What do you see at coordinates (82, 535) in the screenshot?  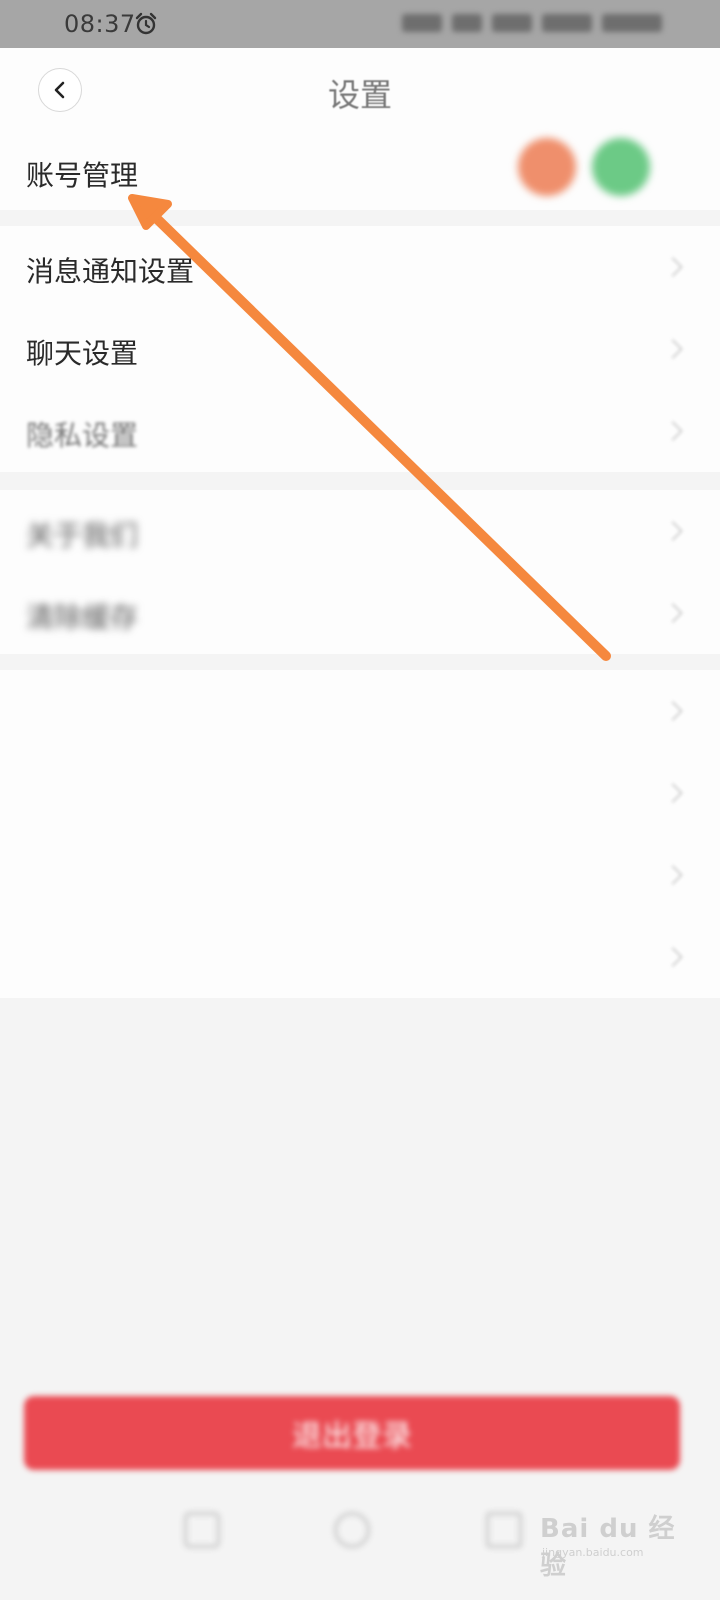 I see `about-us-label: 关于我们` at bounding box center [82, 535].